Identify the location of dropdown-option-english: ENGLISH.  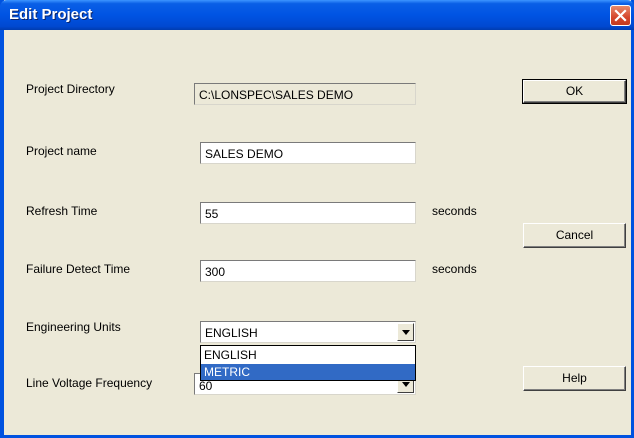
(308, 355).